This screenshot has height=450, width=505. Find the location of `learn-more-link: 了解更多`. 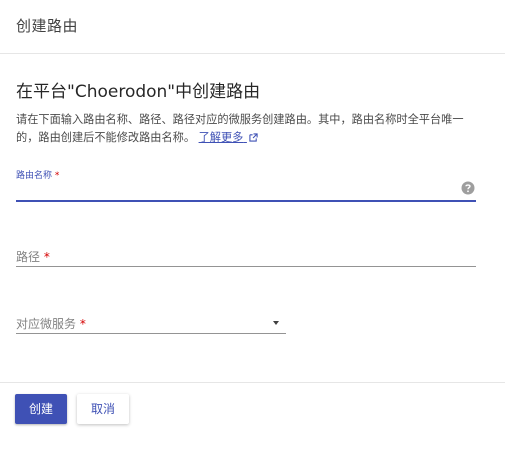

learn-more-link: 了解更多 is located at coordinates (228, 137).